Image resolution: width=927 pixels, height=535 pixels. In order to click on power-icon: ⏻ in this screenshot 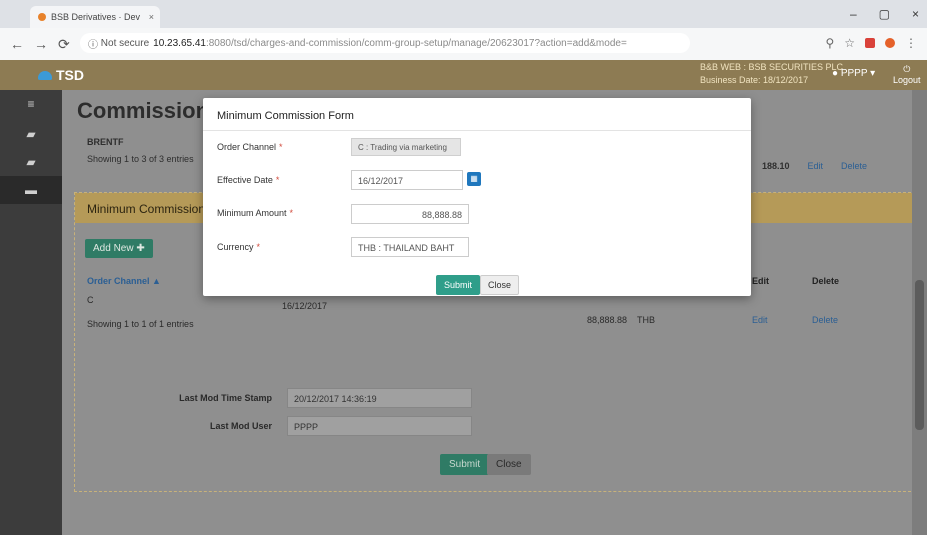, I will do `click(907, 69)`.